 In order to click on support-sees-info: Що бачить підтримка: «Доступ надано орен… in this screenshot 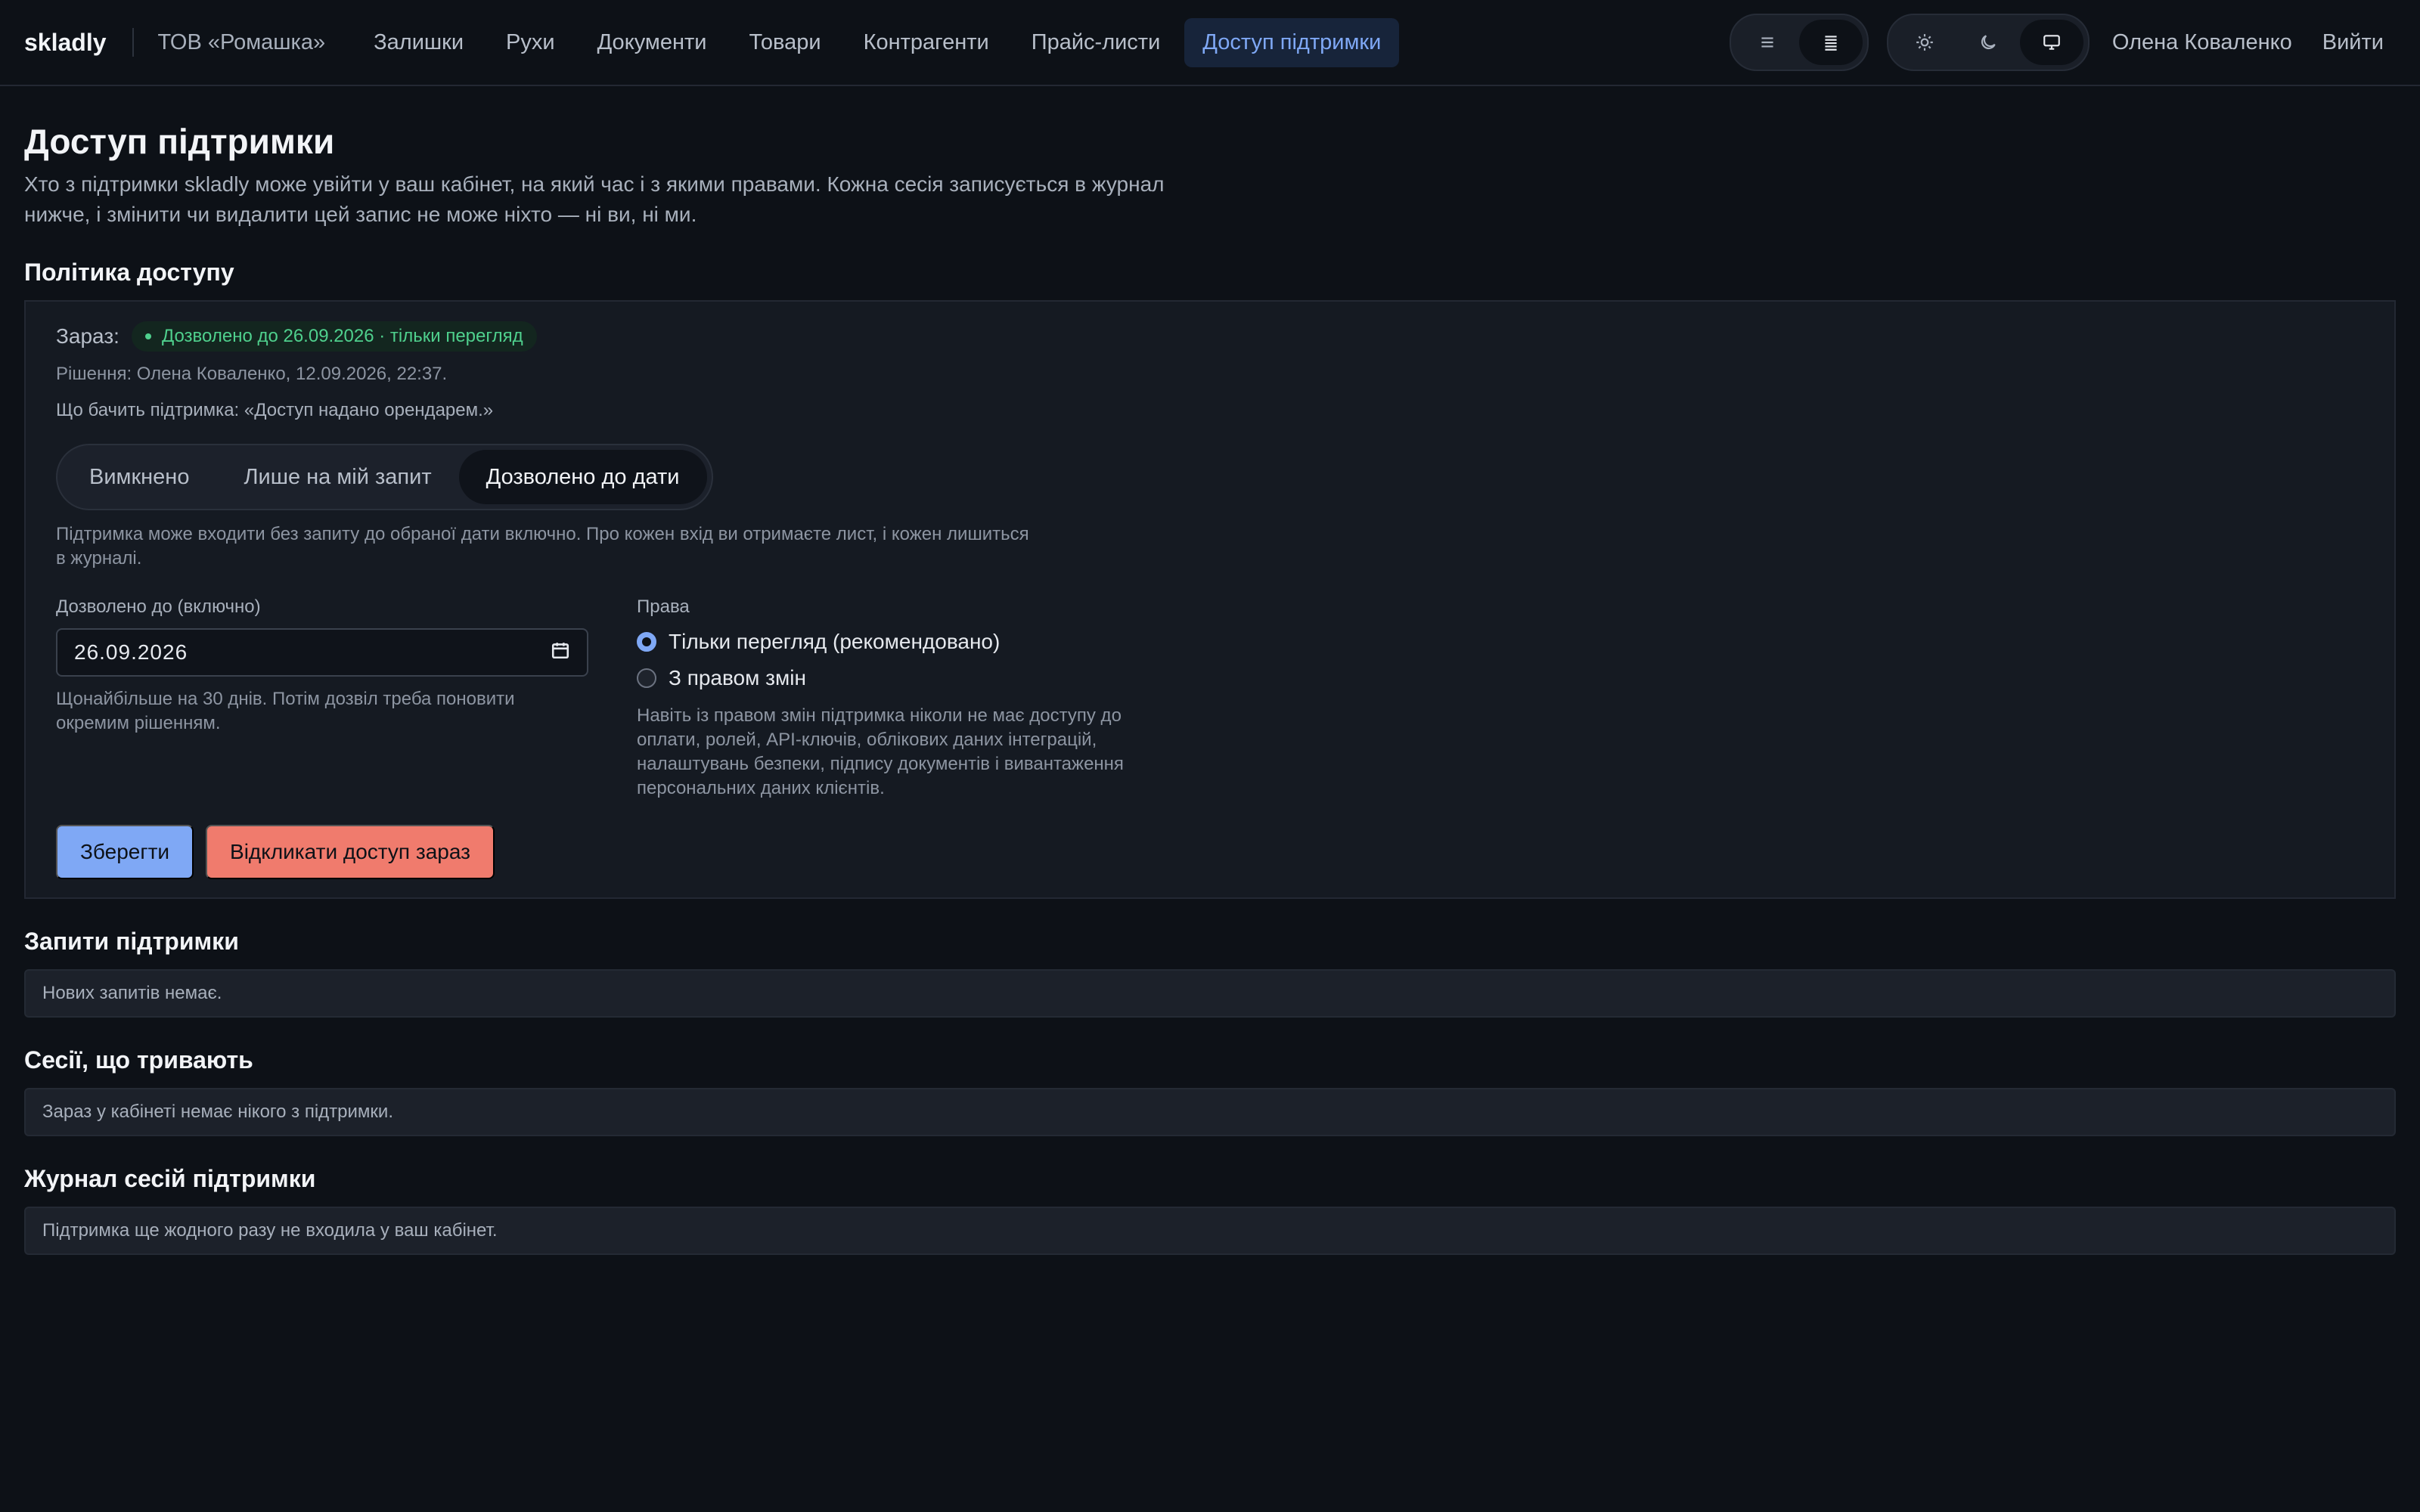, I will do `click(275, 410)`.